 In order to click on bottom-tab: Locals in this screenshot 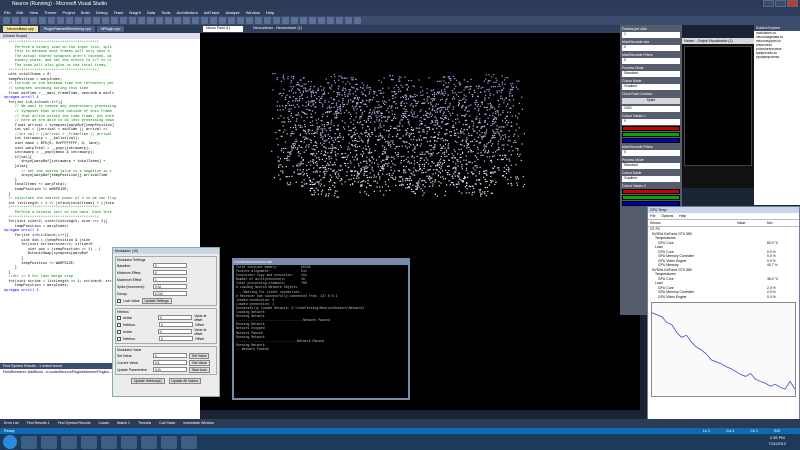, I will do `click(104, 423)`.